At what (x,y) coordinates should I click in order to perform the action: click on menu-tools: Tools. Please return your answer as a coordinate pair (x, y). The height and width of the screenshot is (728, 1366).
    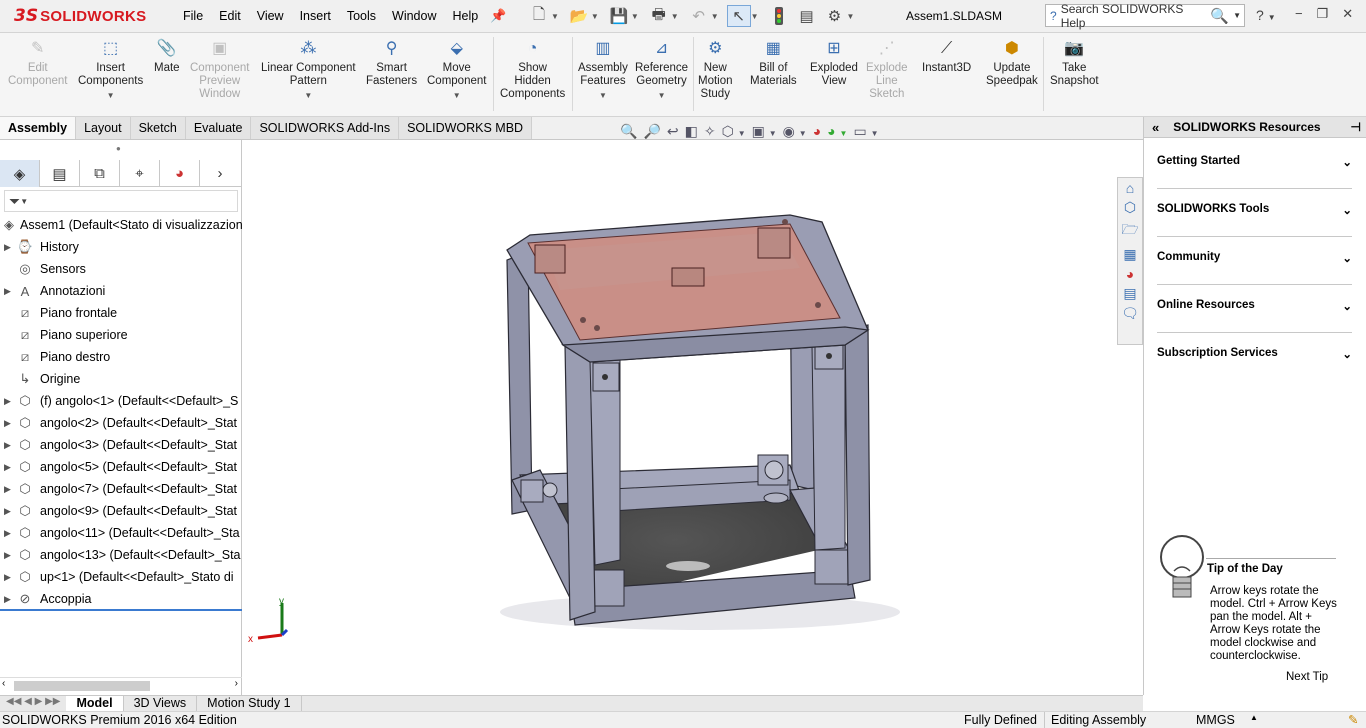
    Looking at the image, I should click on (361, 16).